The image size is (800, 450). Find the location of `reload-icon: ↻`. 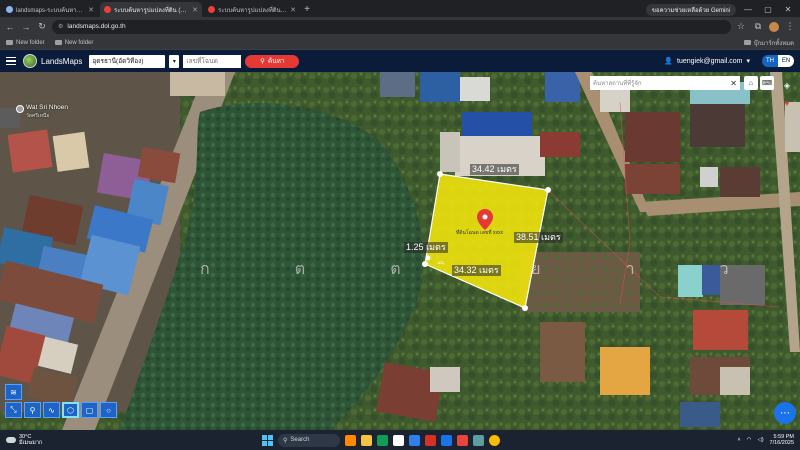

reload-icon: ↻ is located at coordinates (42, 27).